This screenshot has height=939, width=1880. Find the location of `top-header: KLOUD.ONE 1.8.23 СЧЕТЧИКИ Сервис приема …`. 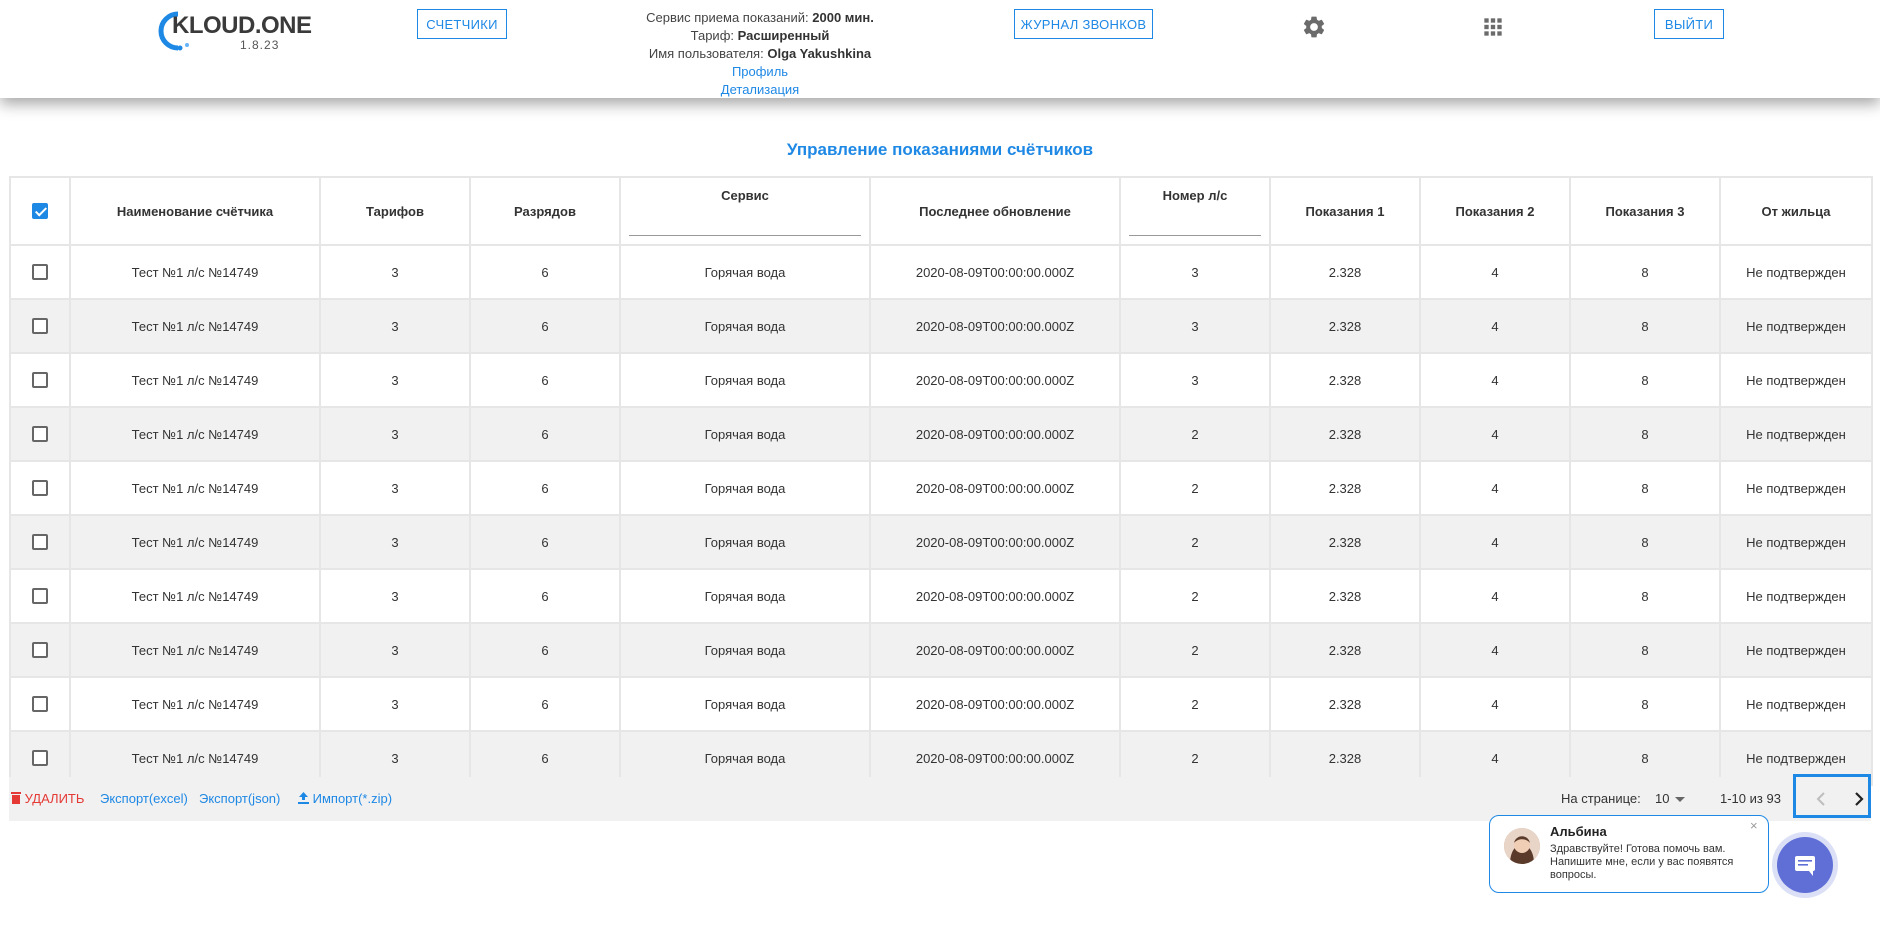

top-header: KLOUD.ONE 1.8.23 СЧЕТЧИКИ Сервис приема … is located at coordinates (940, 49).